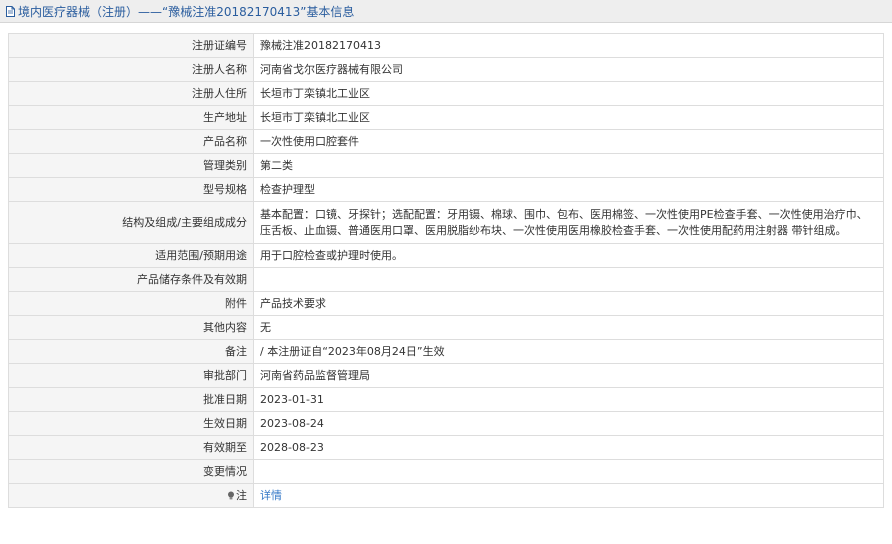 The width and height of the screenshot is (892, 544). I want to click on field-value: 第二类, so click(568, 165).